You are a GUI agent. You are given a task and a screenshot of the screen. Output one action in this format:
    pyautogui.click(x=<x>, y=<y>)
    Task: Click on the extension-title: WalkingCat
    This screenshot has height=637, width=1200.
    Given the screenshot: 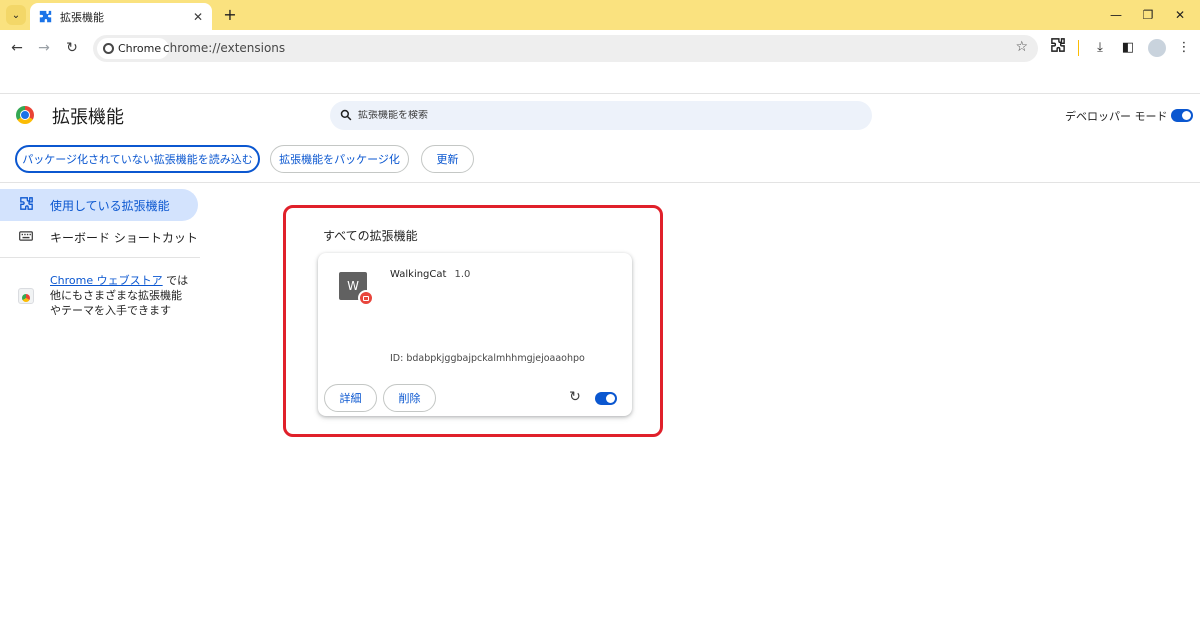 What is the action you would take?
    pyautogui.click(x=418, y=274)
    